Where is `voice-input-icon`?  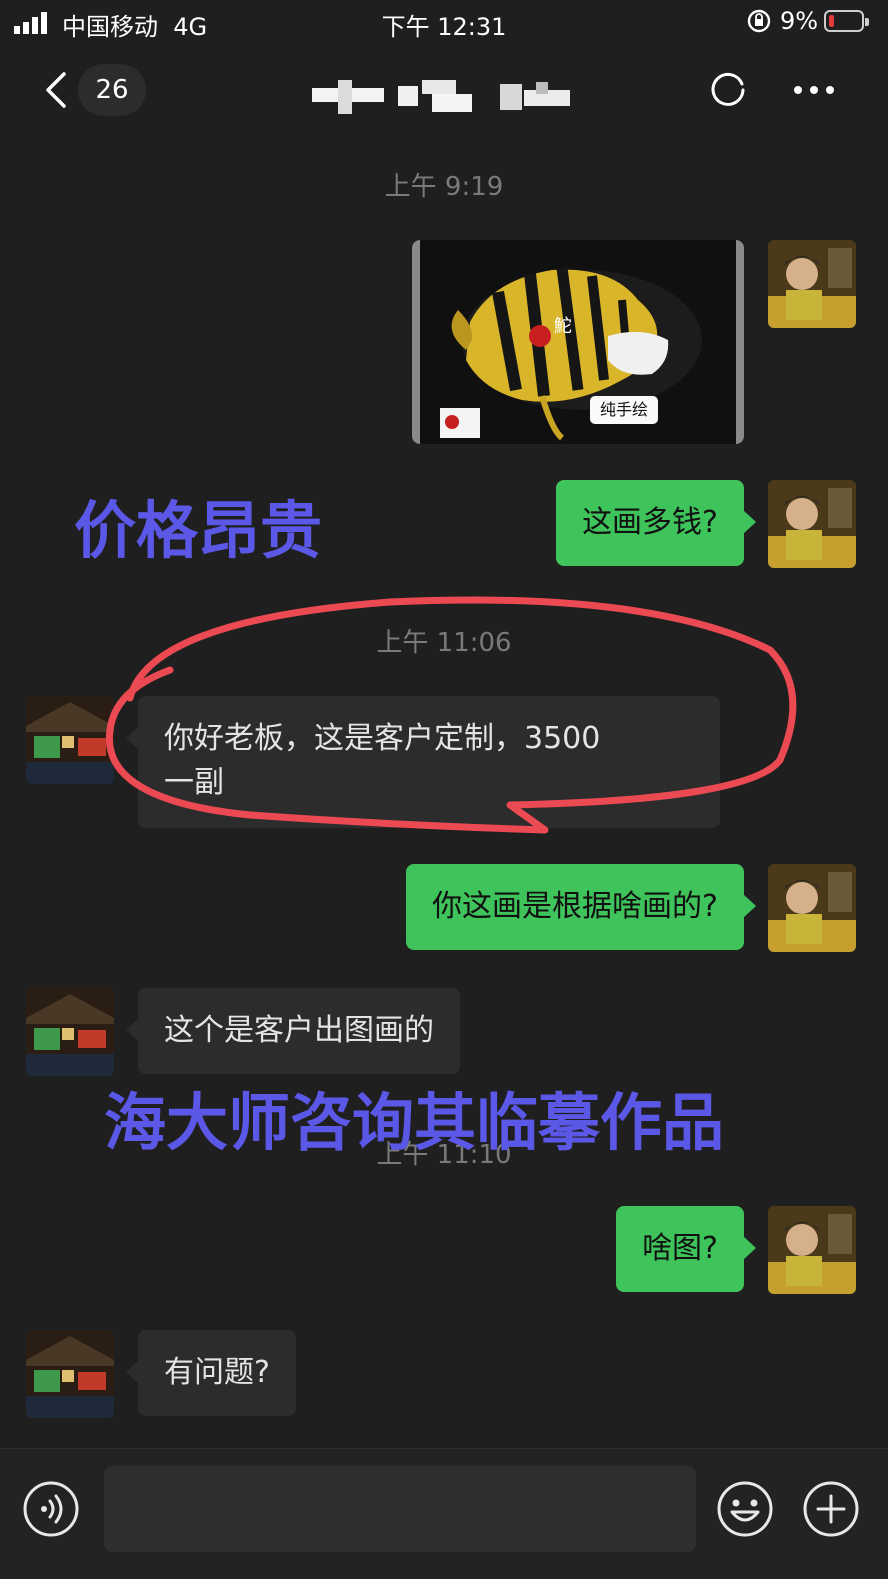 voice-input-icon is located at coordinates (51, 1509).